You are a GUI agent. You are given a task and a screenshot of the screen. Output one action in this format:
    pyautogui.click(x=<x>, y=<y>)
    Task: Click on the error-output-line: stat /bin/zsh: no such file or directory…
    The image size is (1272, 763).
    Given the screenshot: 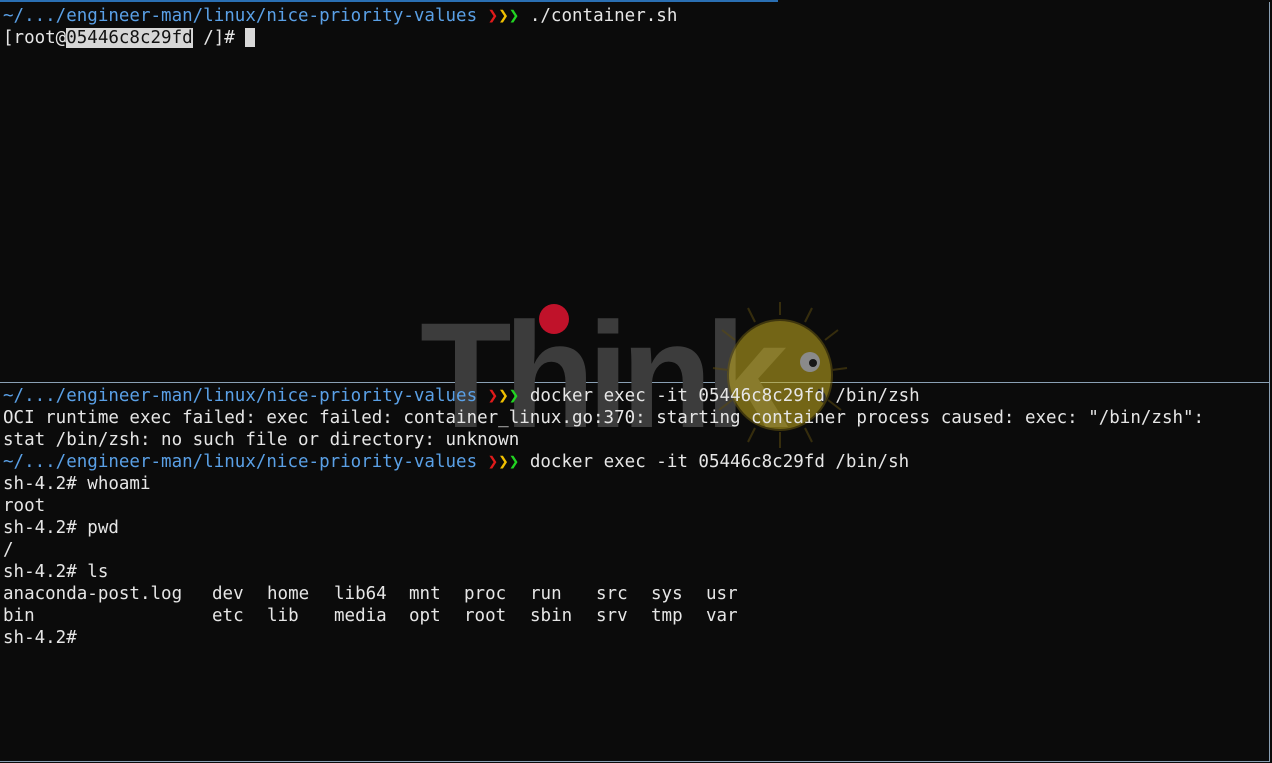 What is the action you would take?
    pyautogui.click(x=261, y=440)
    